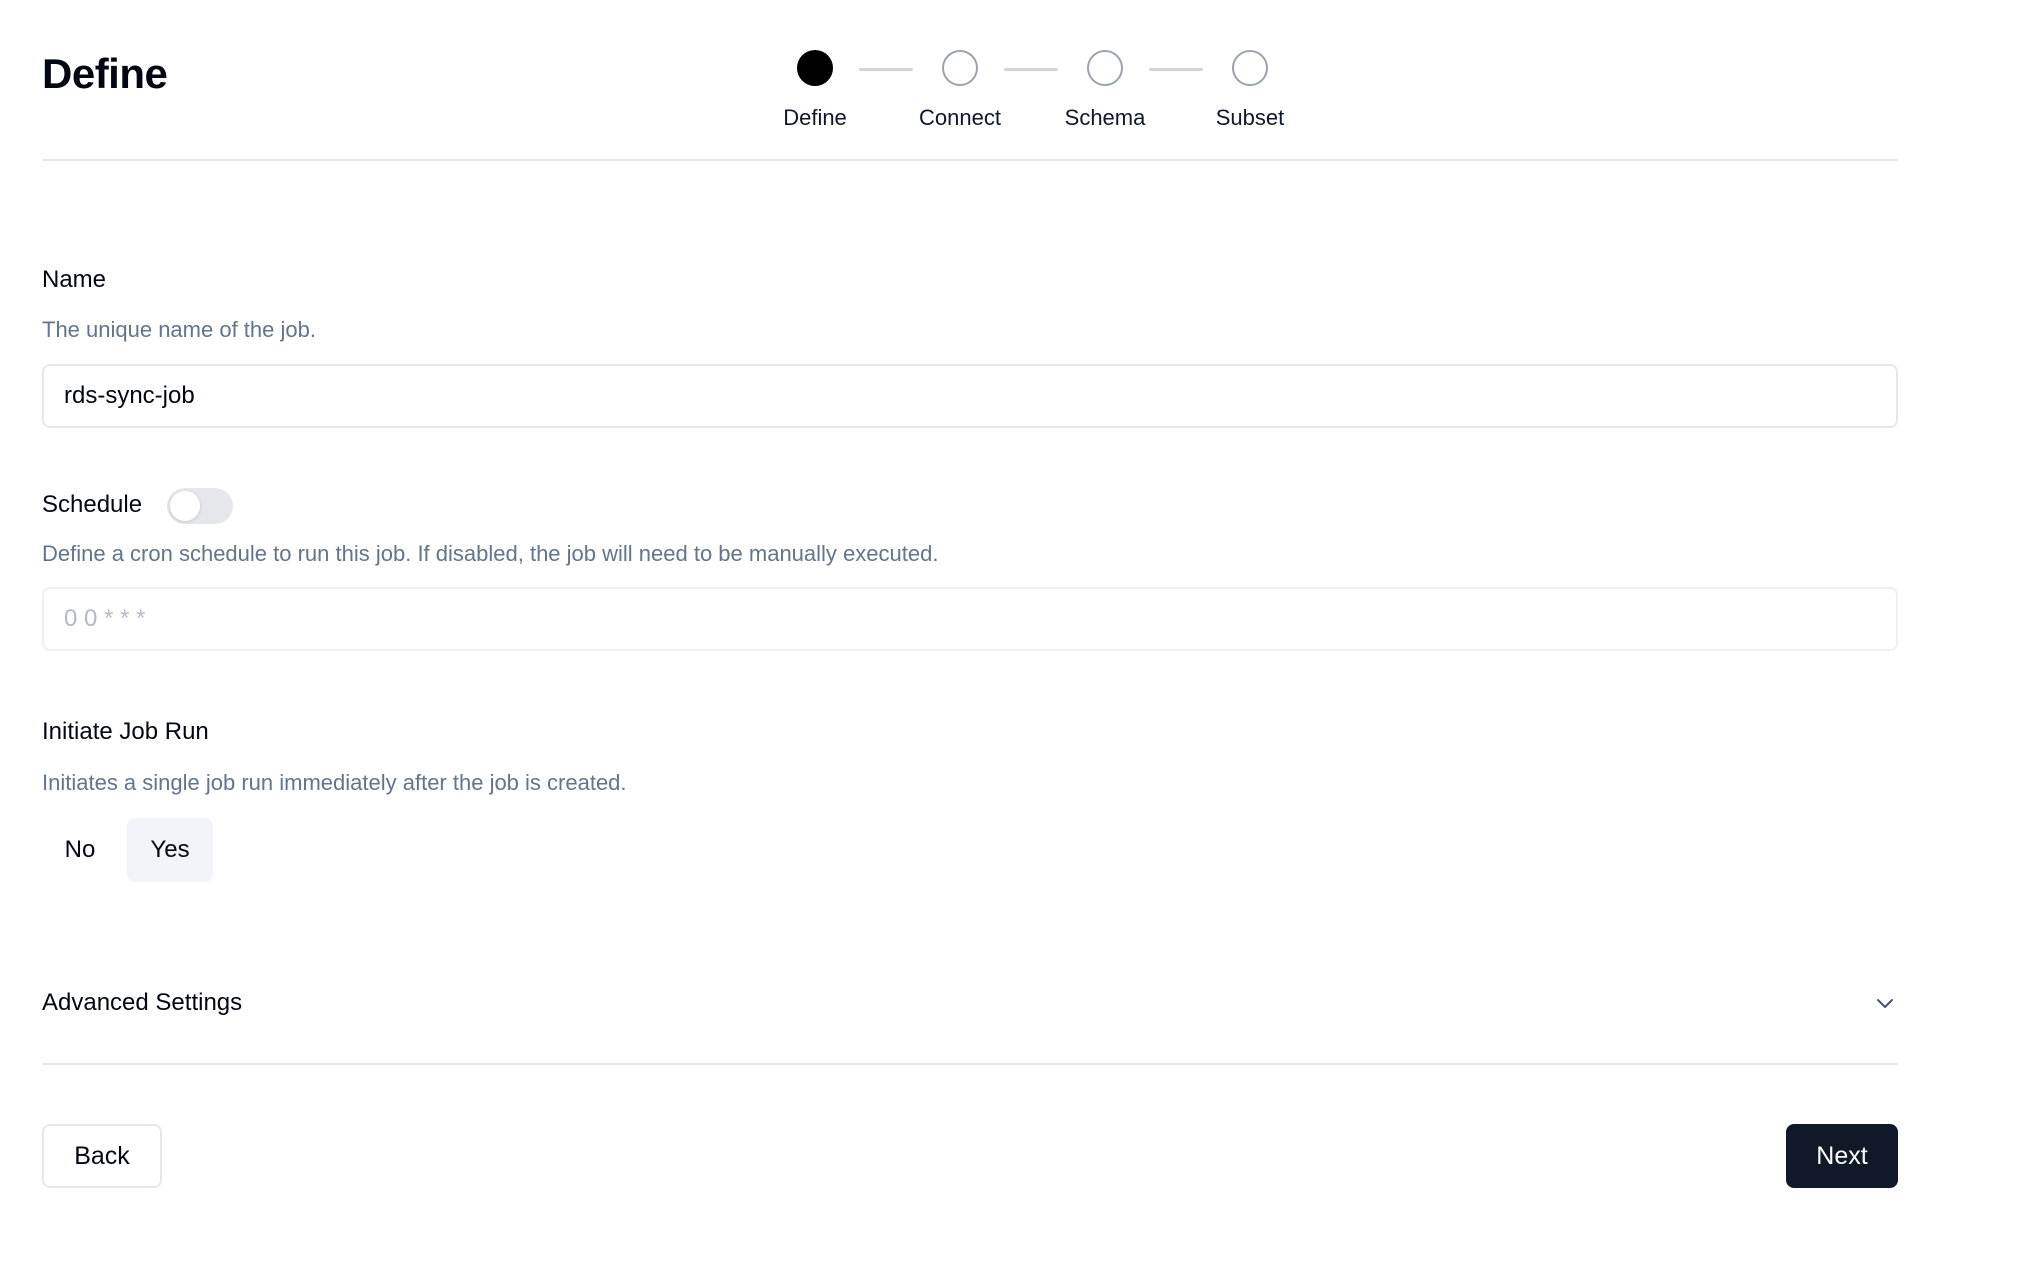  What do you see at coordinates (960, 117) in the screenshot?
I see `step-label-connect: Connect` at bounding box center [960, 117].